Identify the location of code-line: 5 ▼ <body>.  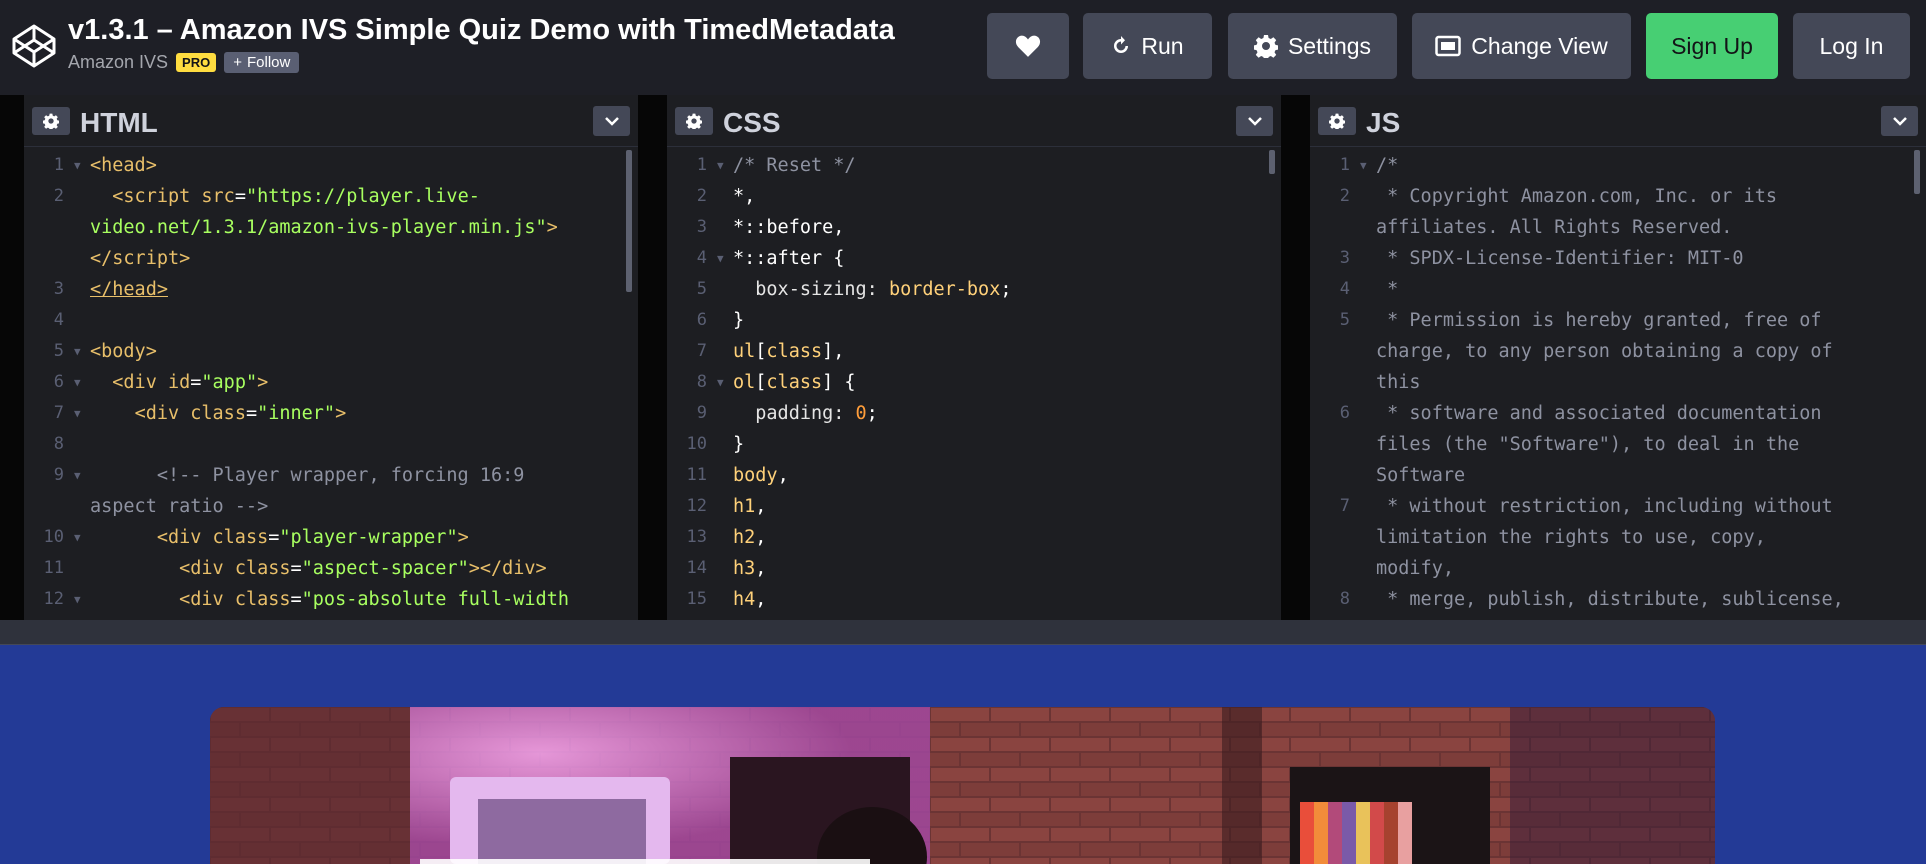
(105, 351).